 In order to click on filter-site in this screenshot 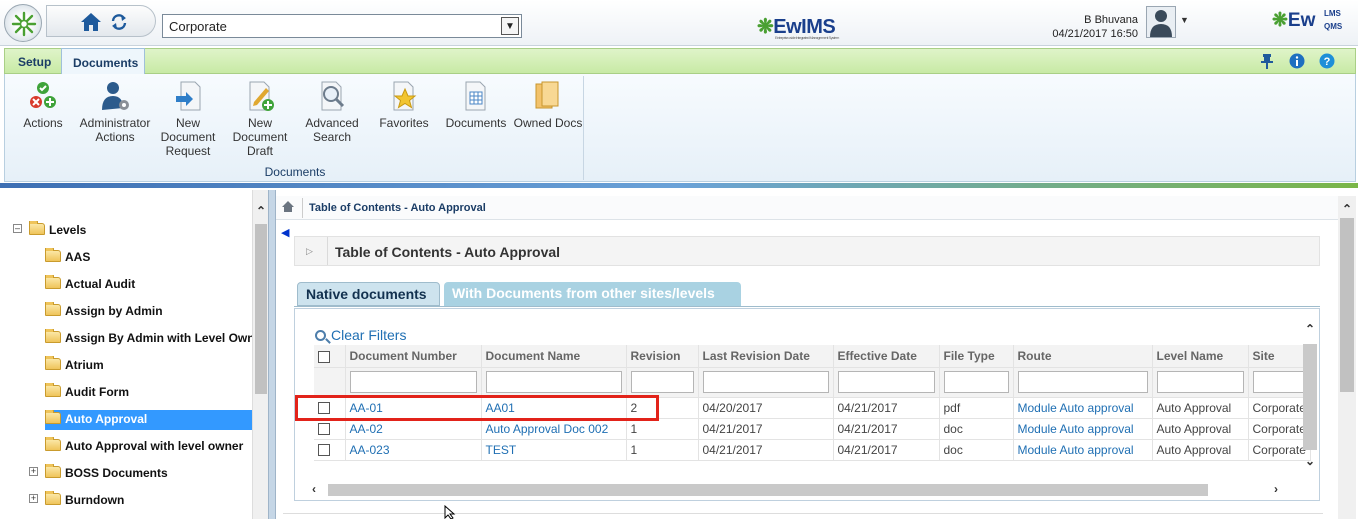, I will do `click(1279, 382)`.